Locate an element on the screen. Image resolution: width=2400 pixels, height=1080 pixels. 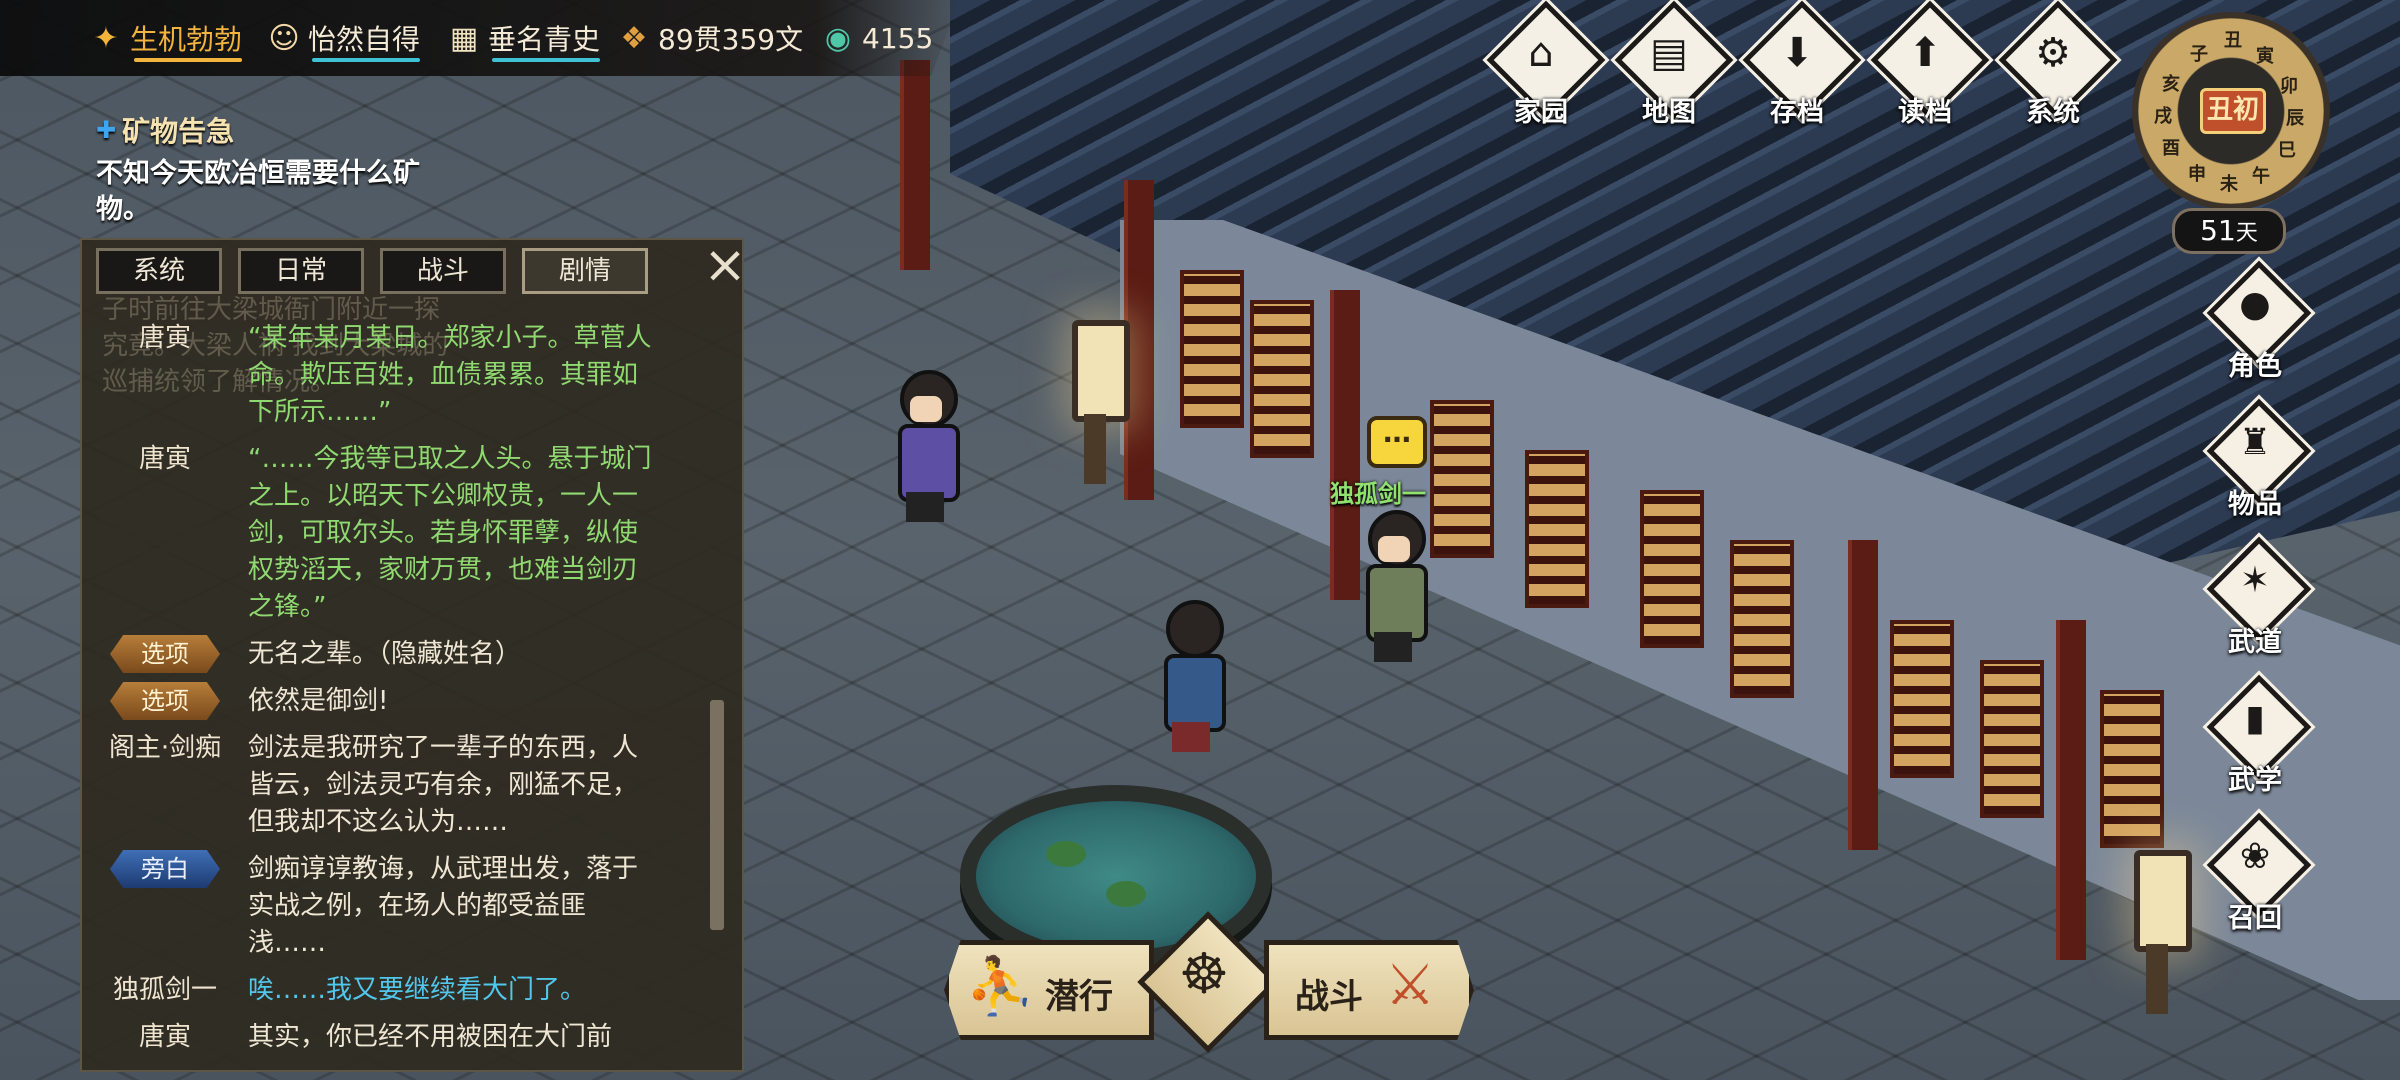
mood-face-icon: ☺ is located at coordinates (284, 38).